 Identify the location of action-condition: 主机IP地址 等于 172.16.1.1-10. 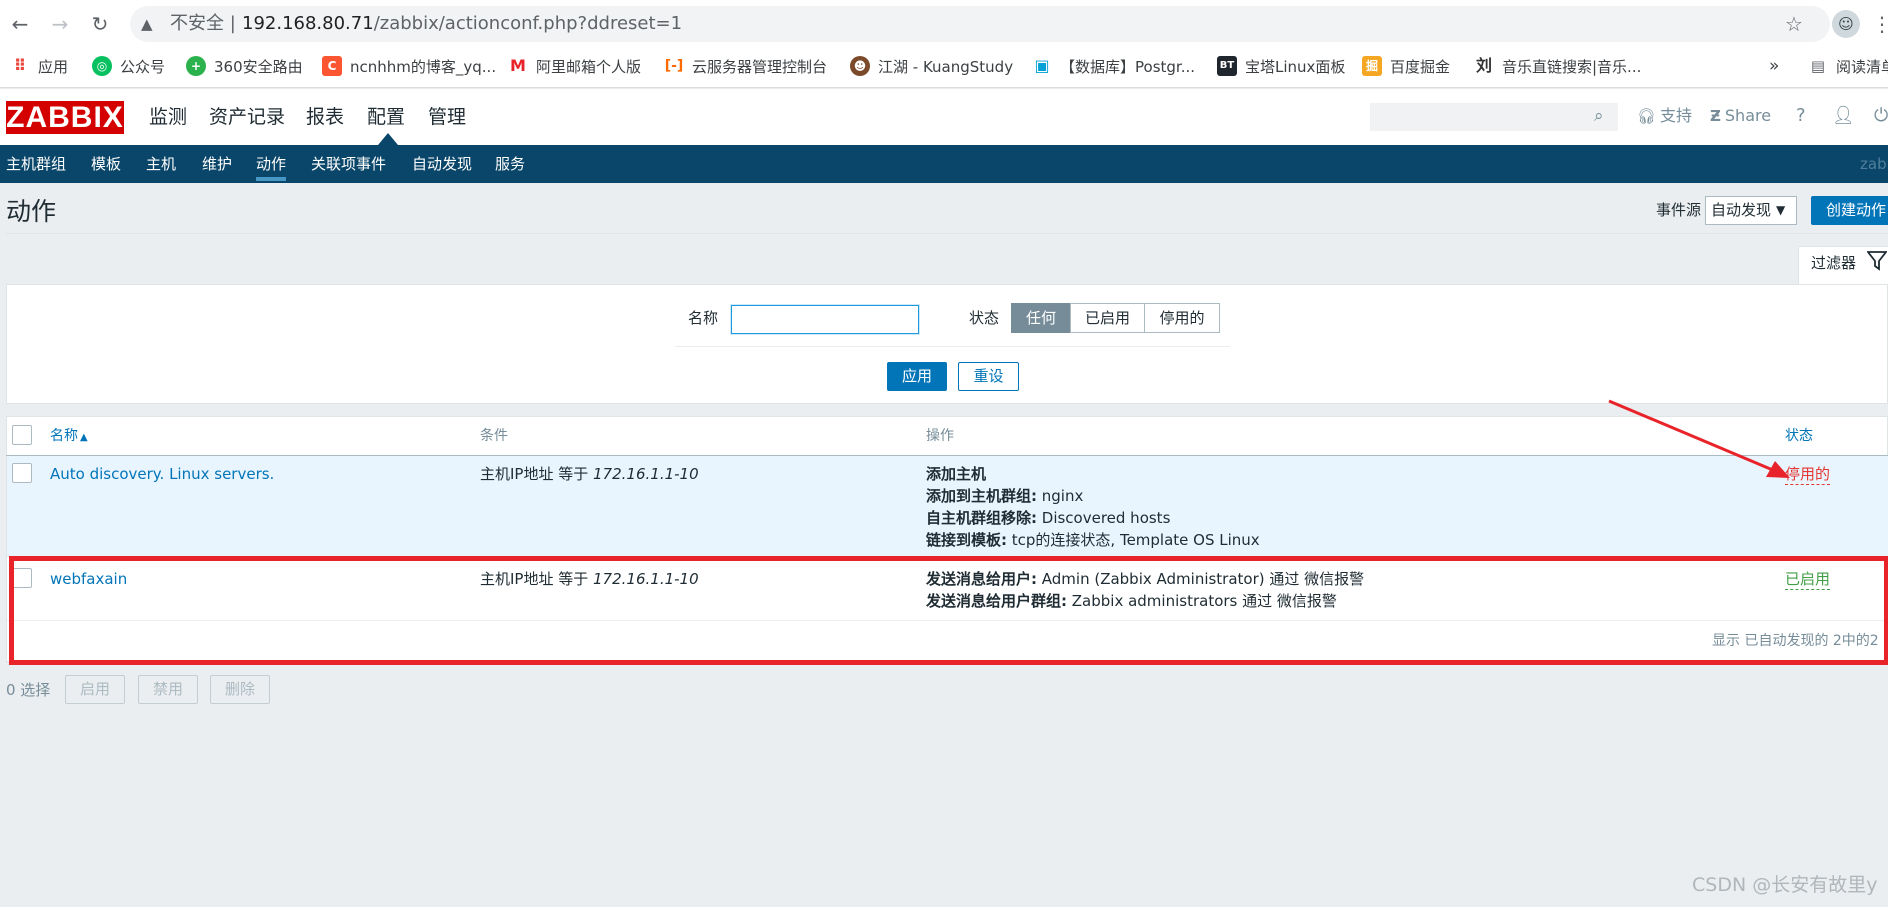
(589, 474).